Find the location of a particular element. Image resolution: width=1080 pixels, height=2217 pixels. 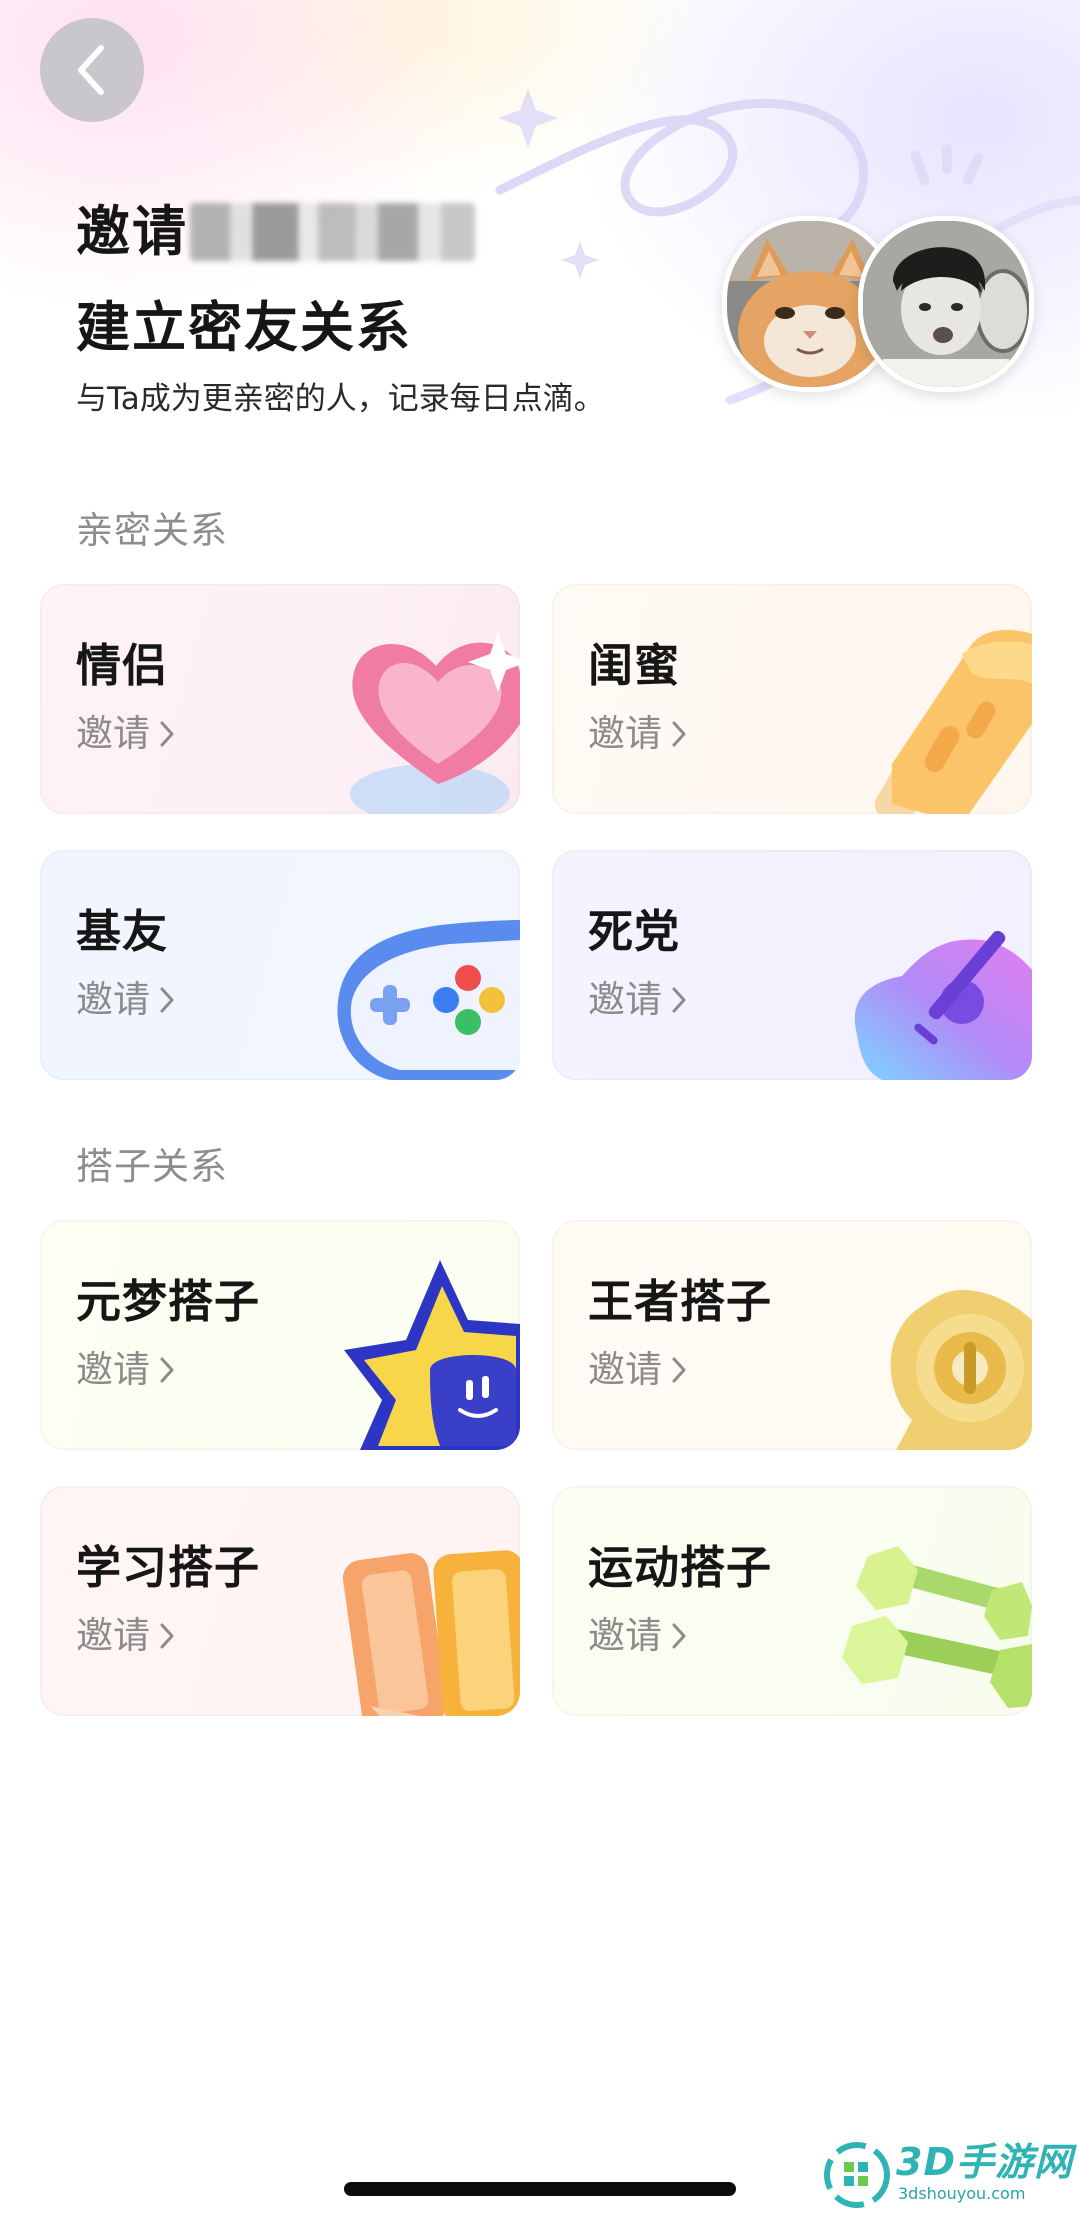

card-title: 元梦搭子 is located at coordinates (168, 1301).